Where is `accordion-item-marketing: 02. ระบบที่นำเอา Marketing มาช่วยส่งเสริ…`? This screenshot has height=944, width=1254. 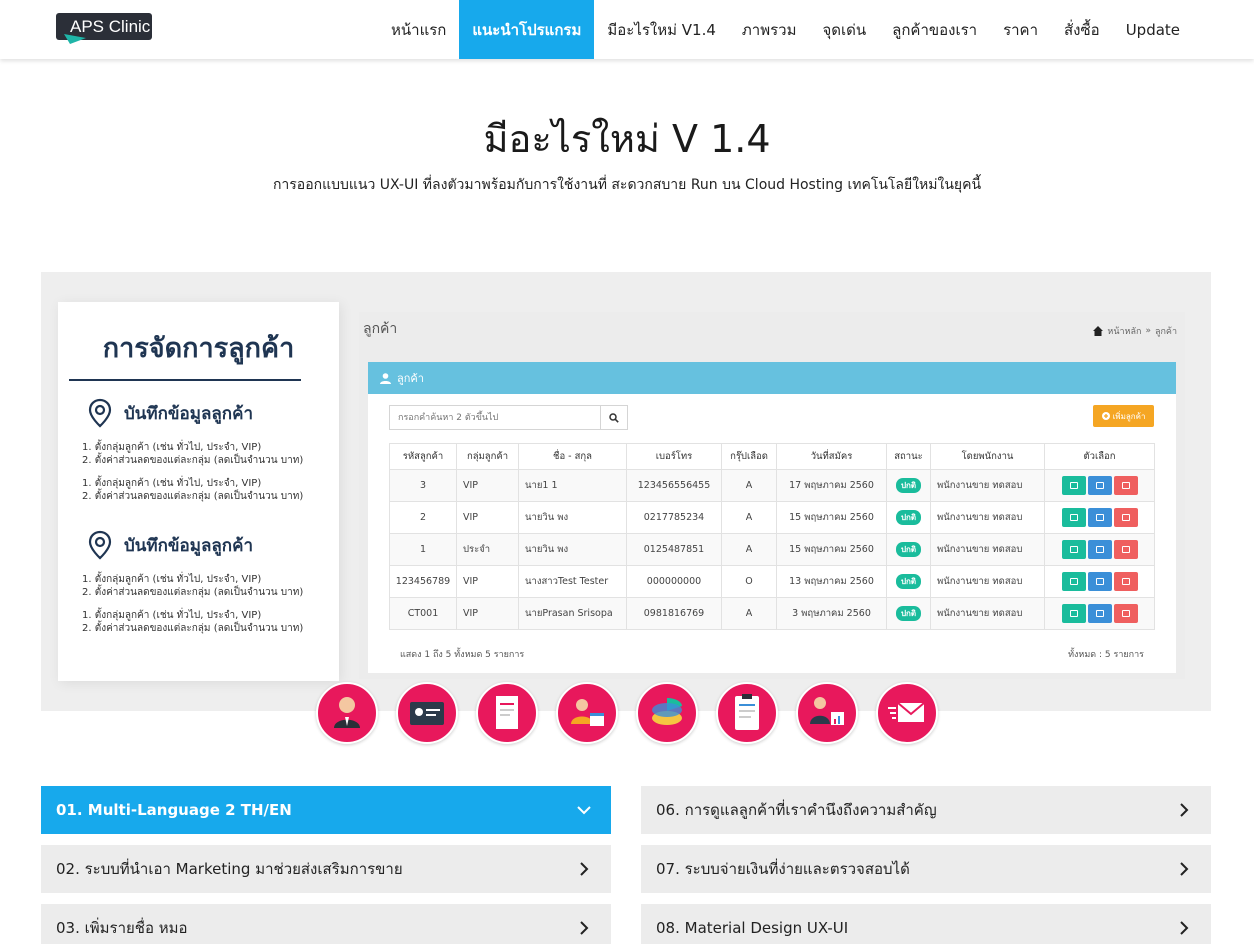
accordion-item-marketing: 02. ระบบที่นำเอา Marketing มาช่วยส่งเสริ… is located at coordinates (326, 869).